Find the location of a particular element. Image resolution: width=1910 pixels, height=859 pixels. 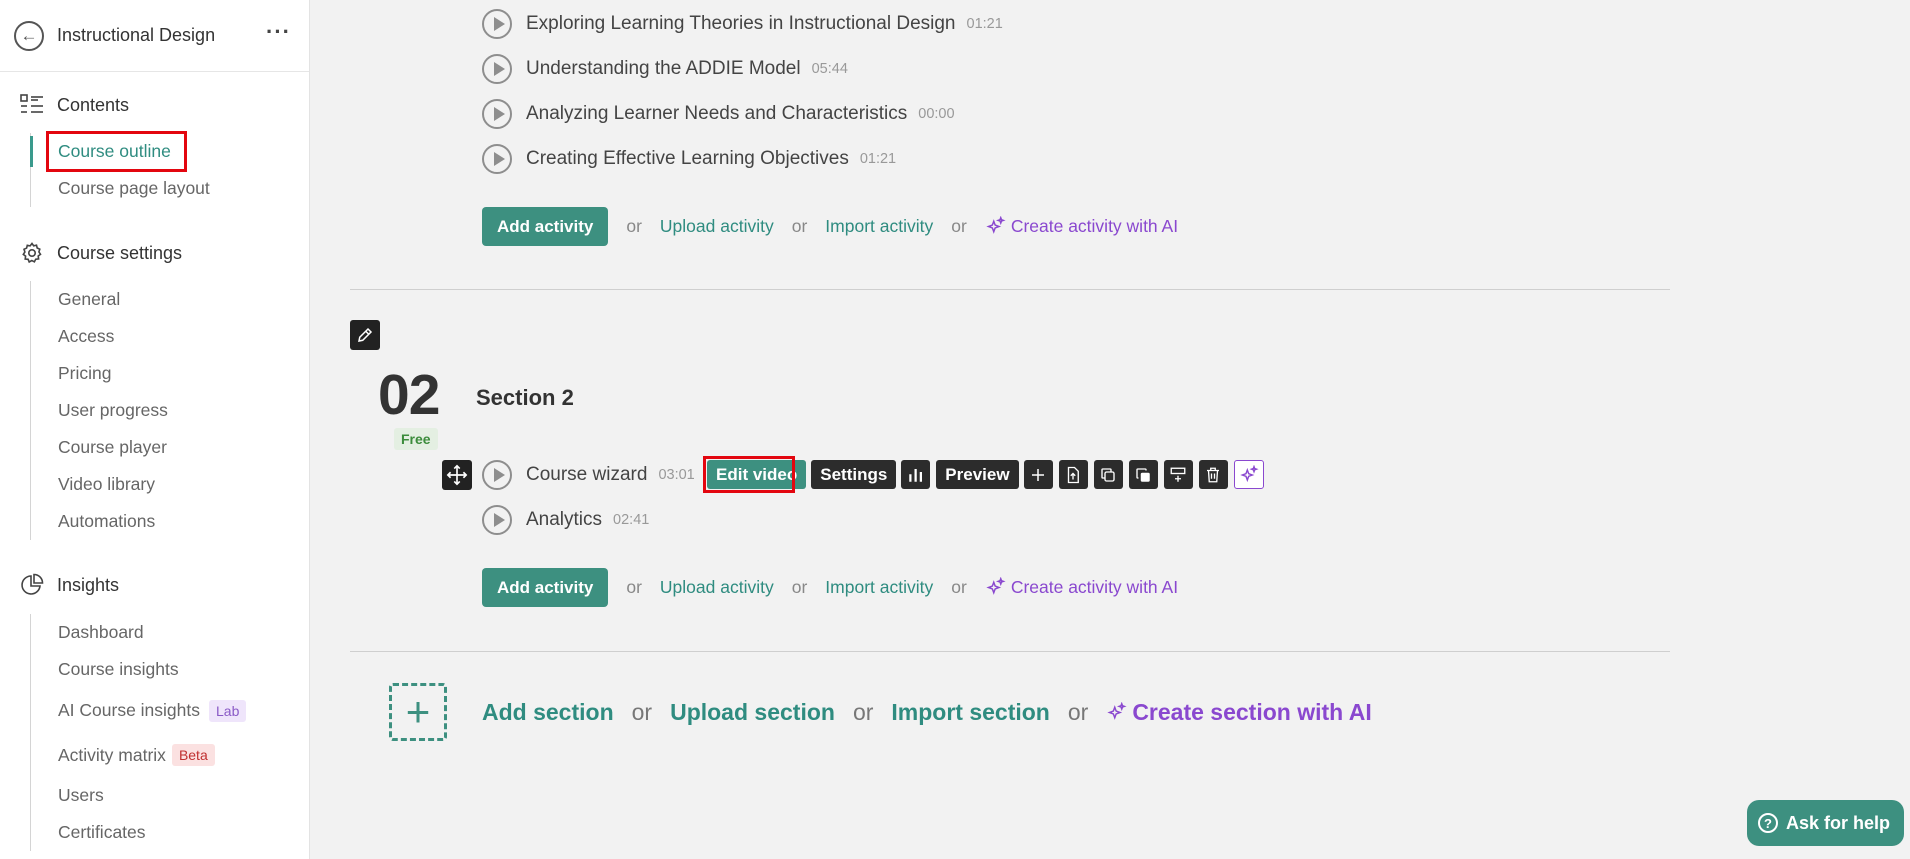

bar-chart-icon is located at coordinates (915, 475).